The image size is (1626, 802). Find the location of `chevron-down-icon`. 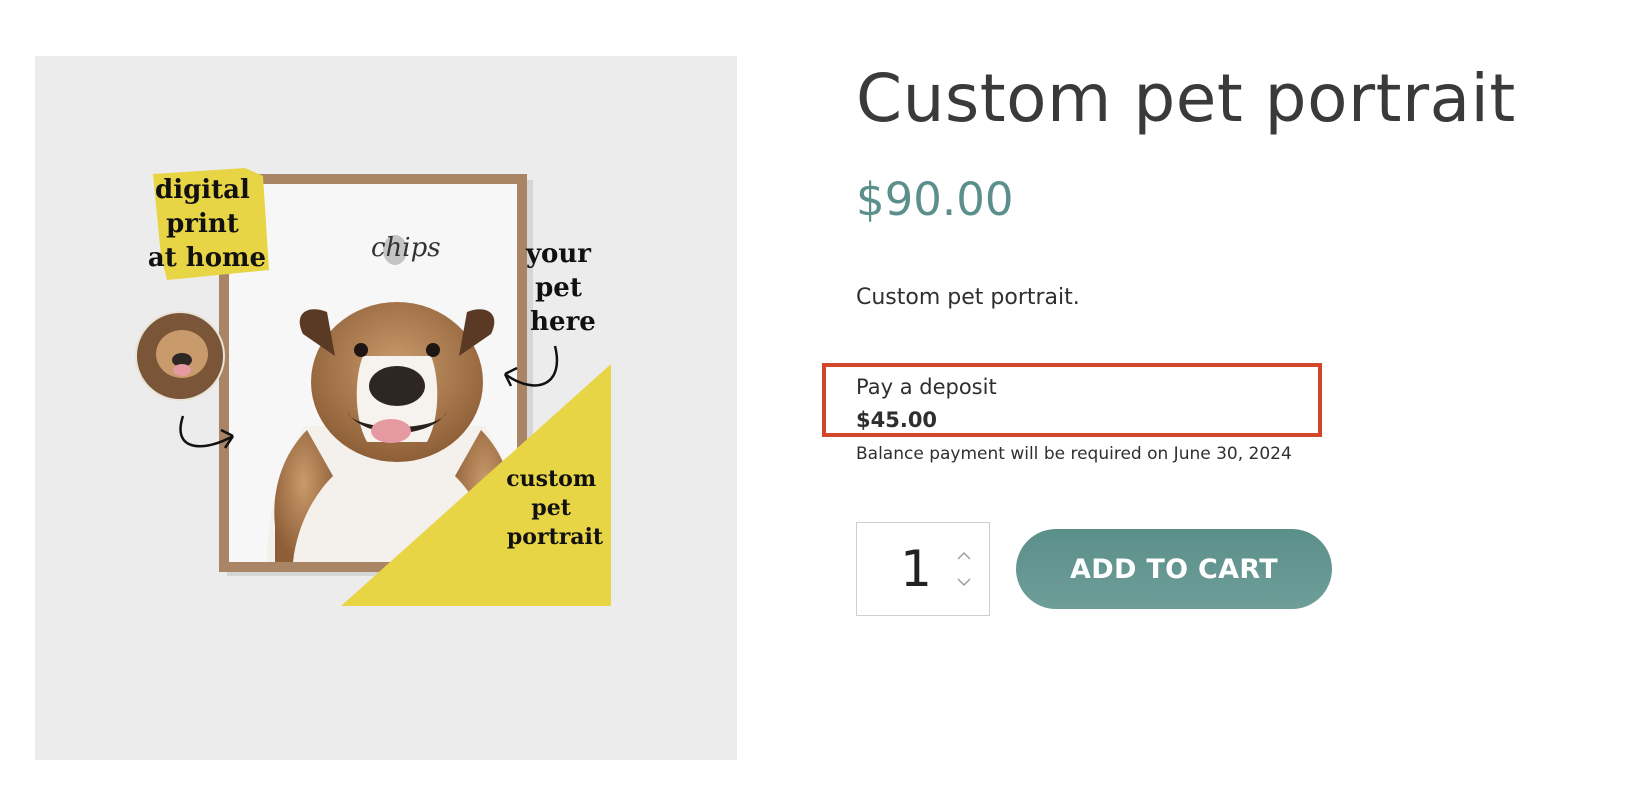

chevron-down-icon is located at coordinates (964, 582).